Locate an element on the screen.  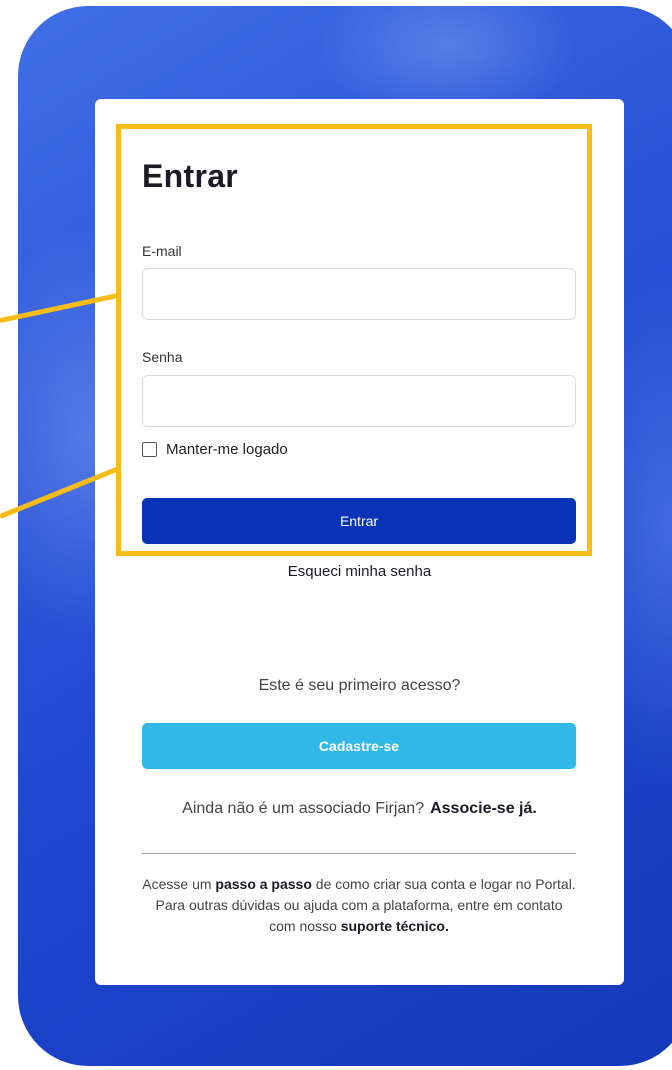
divider is located at coordinates (359, 853).